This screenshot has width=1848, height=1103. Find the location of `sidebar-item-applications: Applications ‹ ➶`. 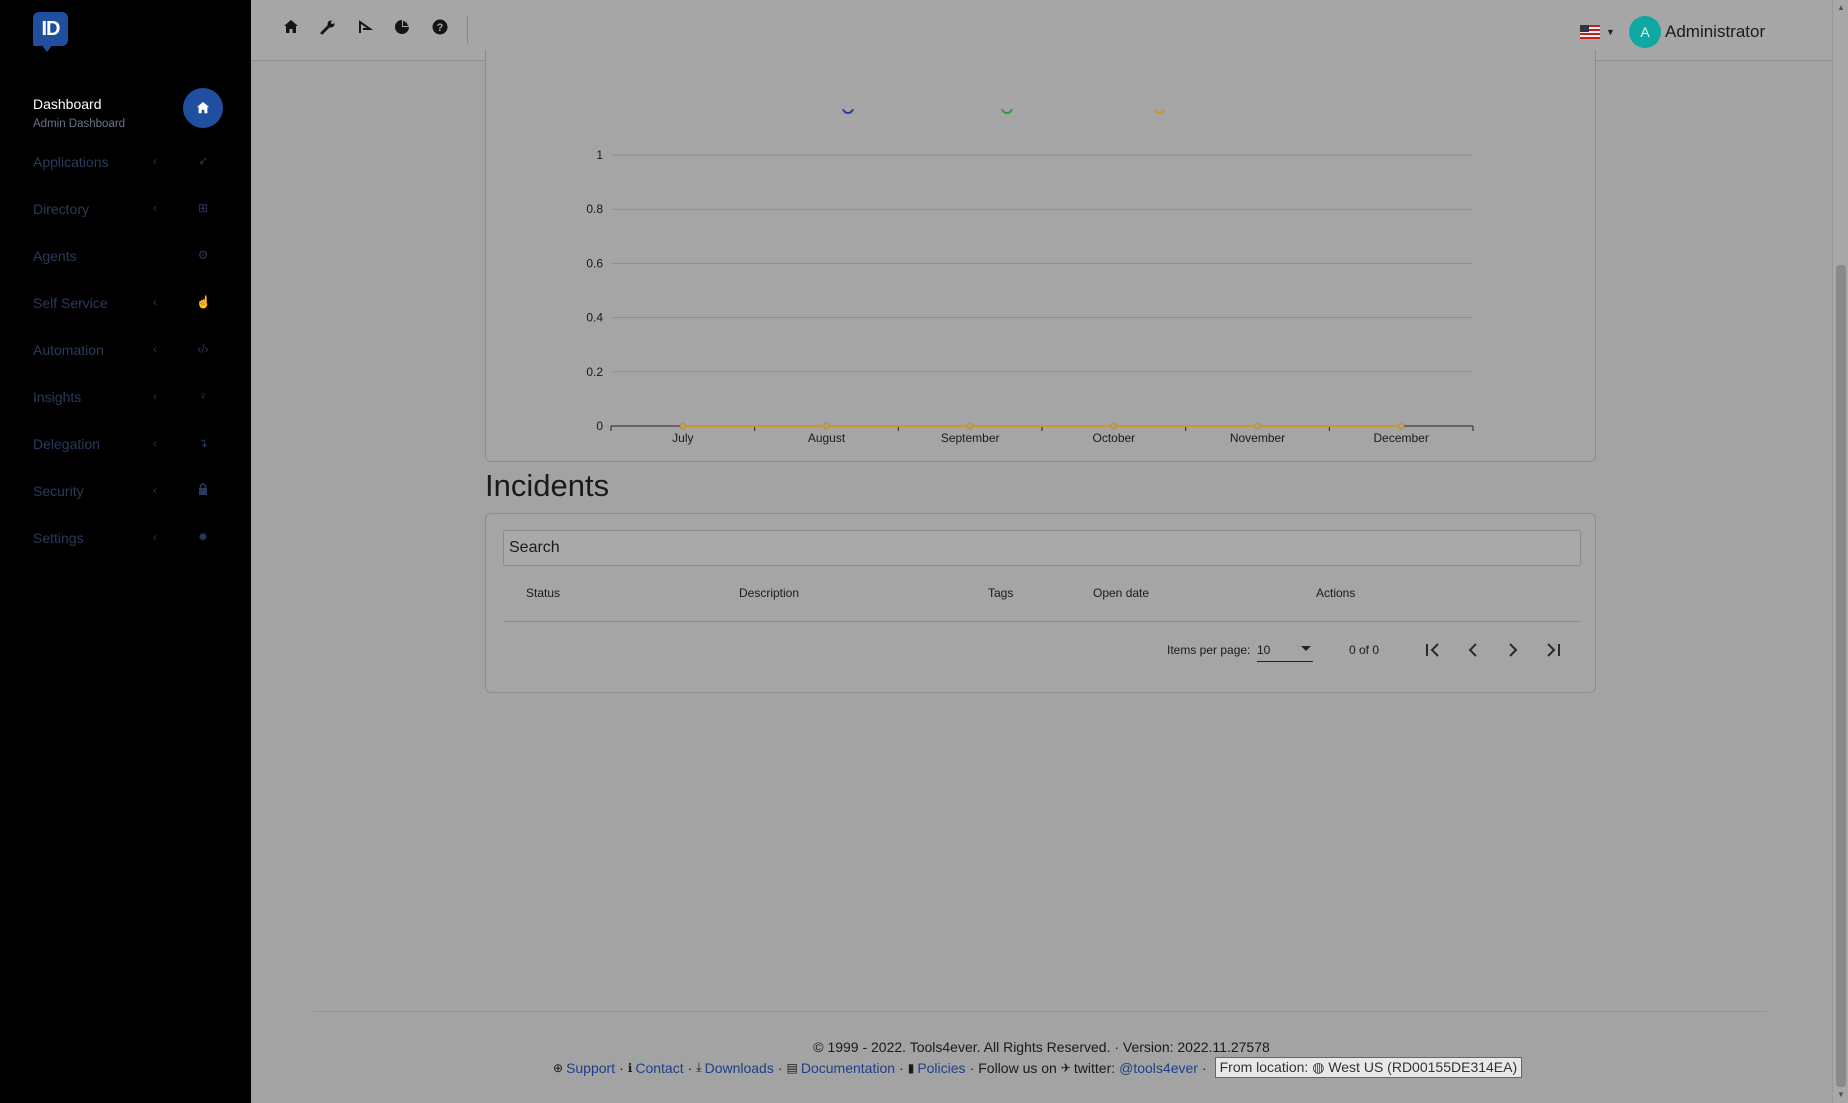

sidebar-item-applications: Applications ‹ ➶ is located at coordinates (125, 176).